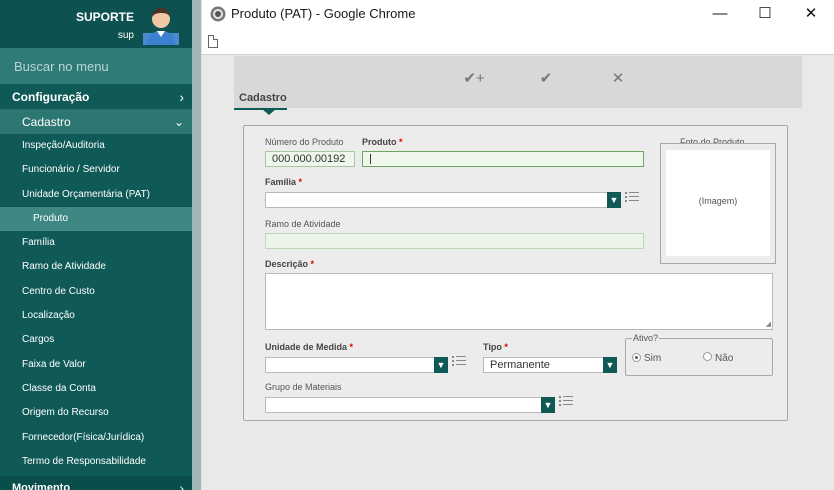 Image resolution: width=834 pixels, height=490 pixels. I want to click on produto-label-text: Produto, so click(379, 142).